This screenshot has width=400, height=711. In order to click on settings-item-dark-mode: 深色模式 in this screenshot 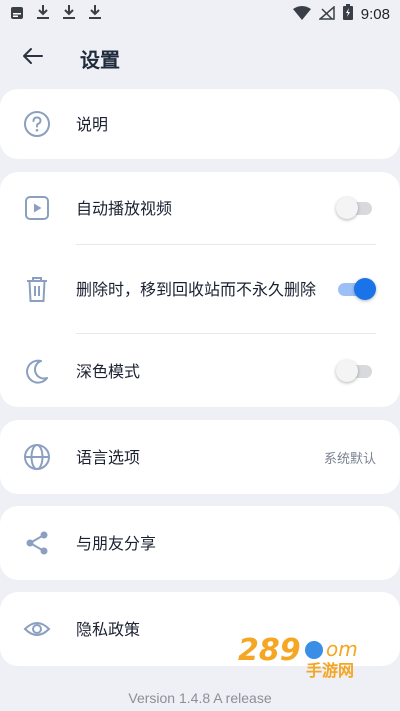, I will do `click(200, 371)`.